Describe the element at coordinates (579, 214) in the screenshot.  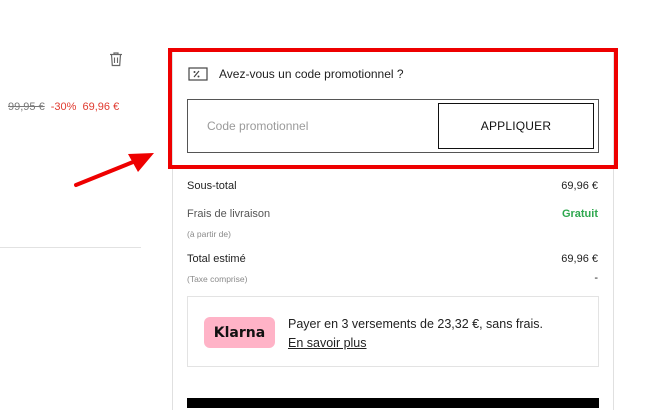
I see `shipping-value: Gratuit` at that location.